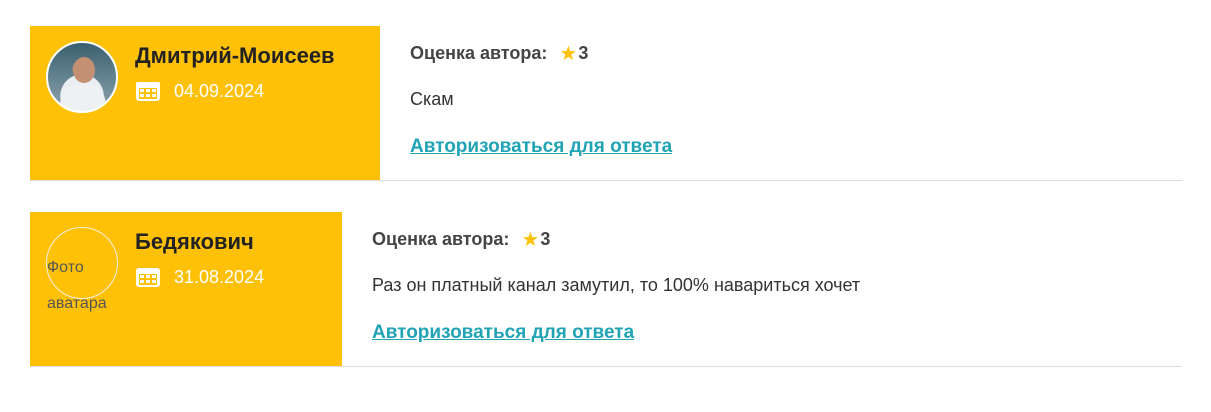 This screenshot has width=1211, height=412. What do you see at coordinates (219, 90) in the screenshot?
I see `review-date: 04.09.2024` at bounding box center [219, 90].